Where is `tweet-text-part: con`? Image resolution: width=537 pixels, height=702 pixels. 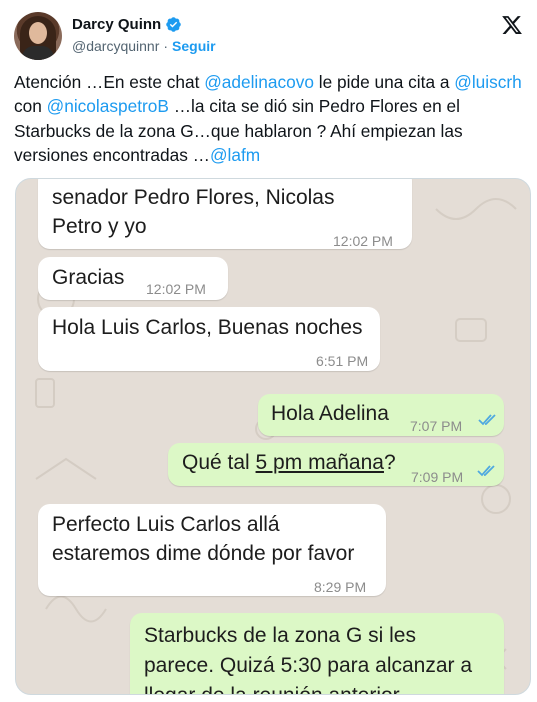 tweet-text-part: con is located at coordinates (30, 106).